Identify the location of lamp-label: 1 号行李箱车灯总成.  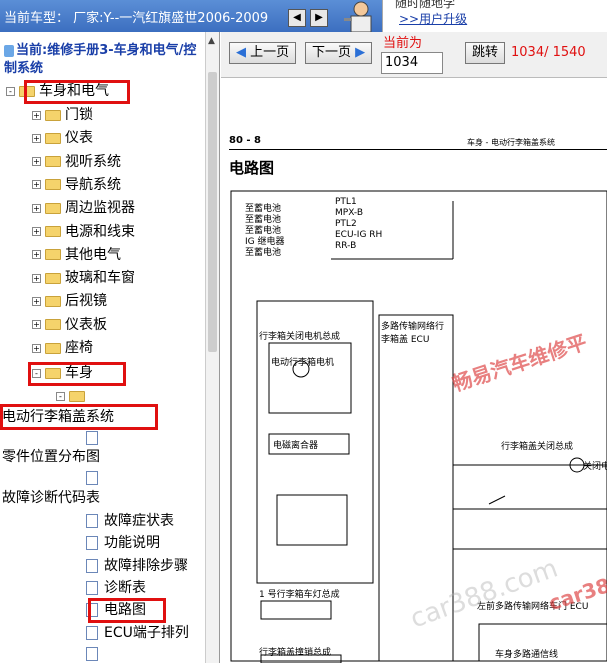
(299, 595).